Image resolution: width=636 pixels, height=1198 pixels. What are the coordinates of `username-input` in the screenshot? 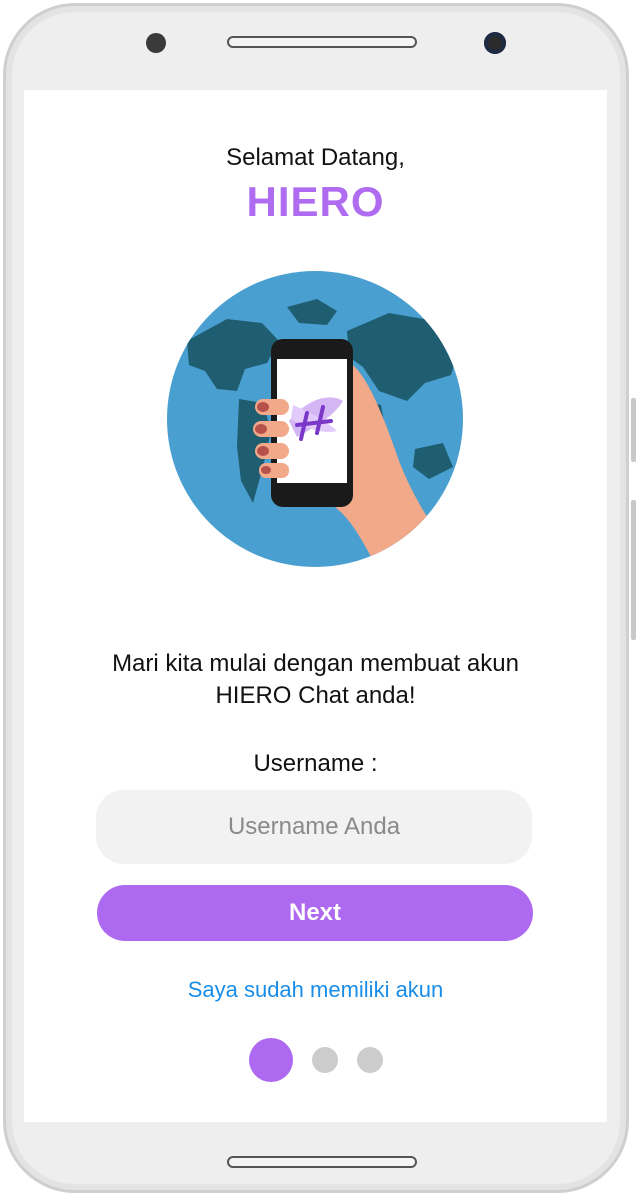 It's located at (314, 827).